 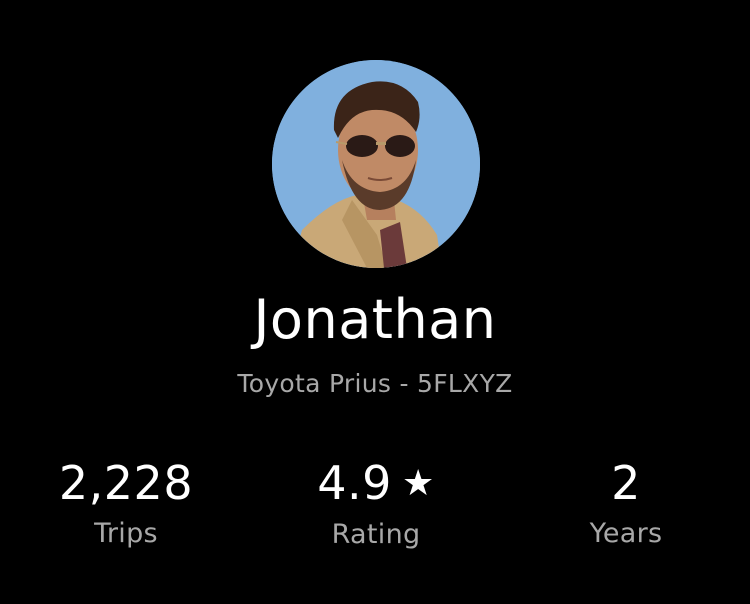 I want to click on star-icon: ★, so click(x=418, y=483).